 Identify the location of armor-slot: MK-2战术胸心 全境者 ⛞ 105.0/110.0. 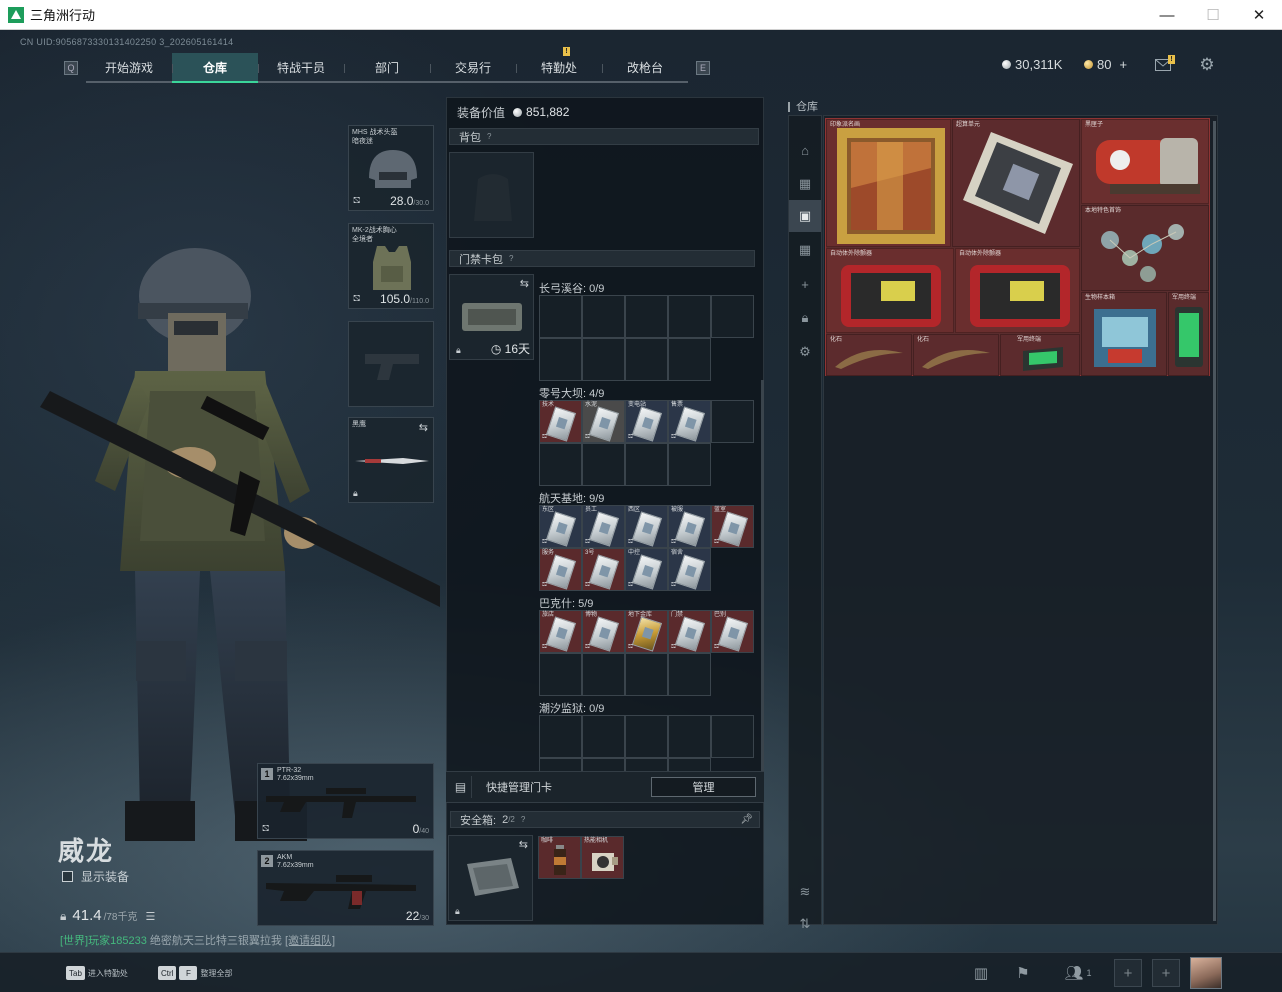
(391, 266).